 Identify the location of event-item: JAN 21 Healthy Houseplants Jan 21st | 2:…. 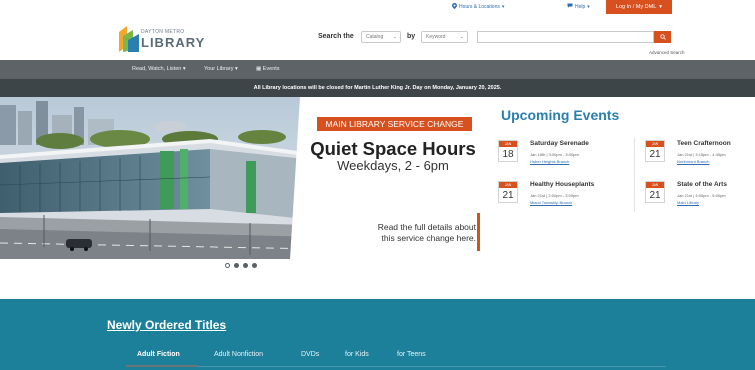
(563, 199).